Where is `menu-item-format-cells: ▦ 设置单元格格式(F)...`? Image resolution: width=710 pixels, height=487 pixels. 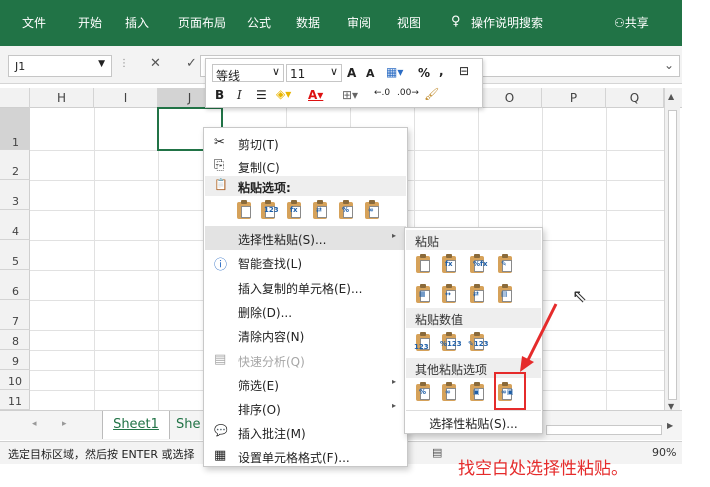
menu-item-format-cells: ▦ 设置单元格格式(F)... is located at coordinates (305, 456).